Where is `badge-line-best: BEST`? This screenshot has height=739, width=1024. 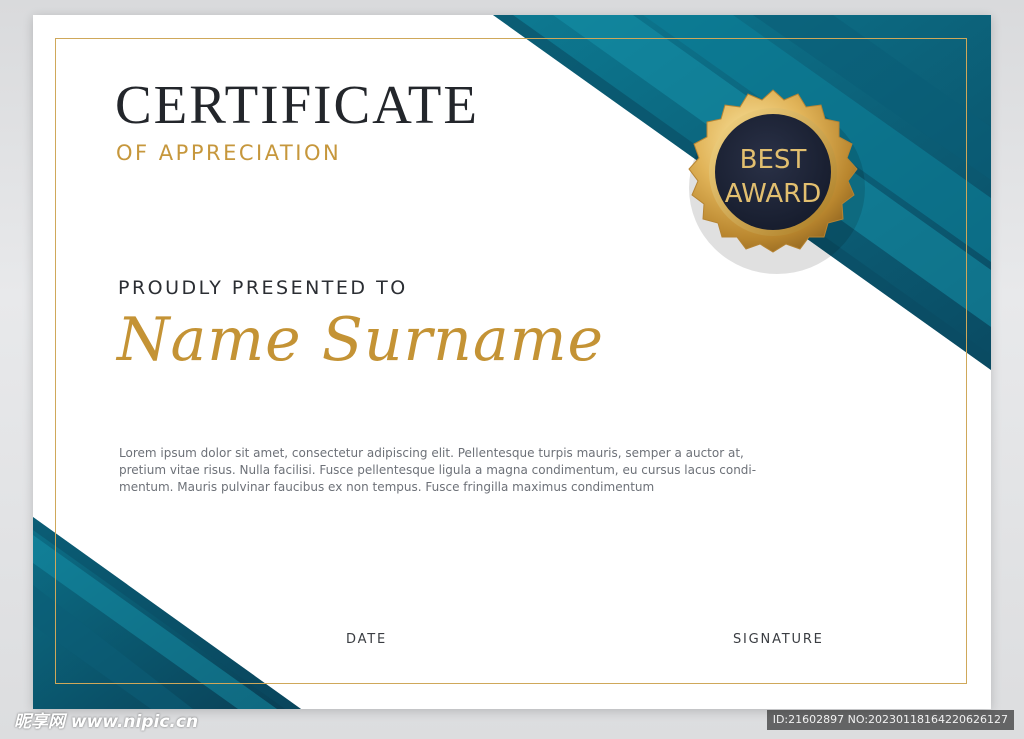
badge-line-best: BEST is located at coordinates (773, 160).